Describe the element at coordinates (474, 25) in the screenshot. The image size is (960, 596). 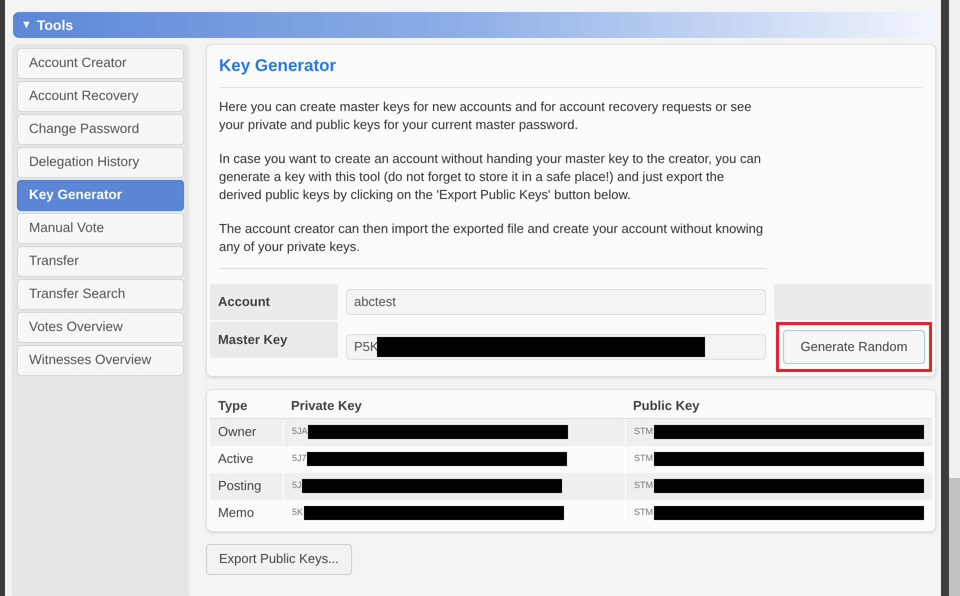
I see `section-header: ▼ Tools` at that location.